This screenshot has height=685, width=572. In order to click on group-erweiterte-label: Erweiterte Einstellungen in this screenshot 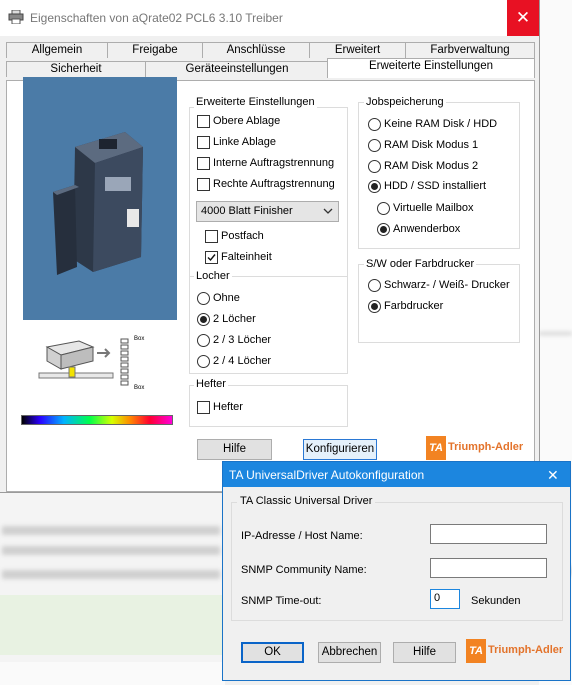, I will do `click(255, 102)`.